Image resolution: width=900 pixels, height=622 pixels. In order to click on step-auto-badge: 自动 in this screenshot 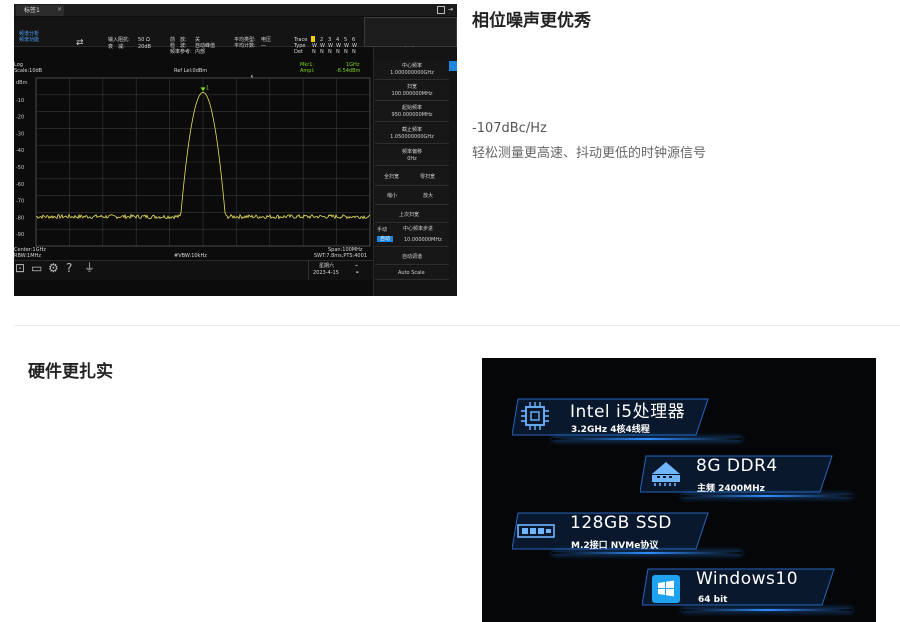, I will do `click(385, 239)`.